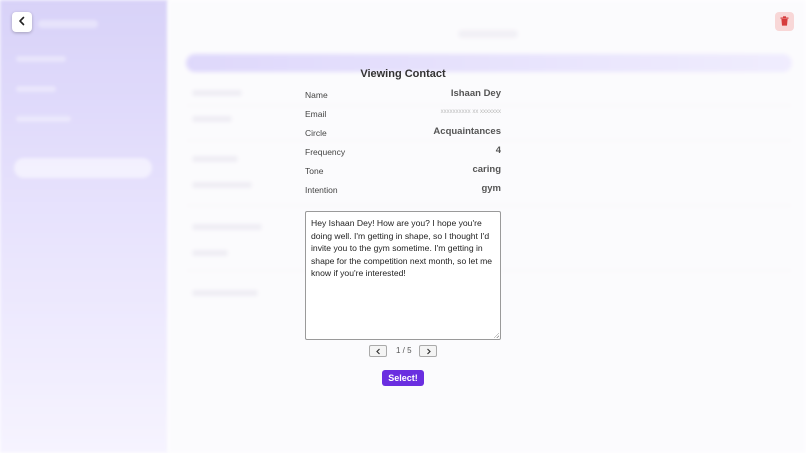  I want to click on field-value: xxxxxxxxxx xx xxxxxxx, so click(470, 112).